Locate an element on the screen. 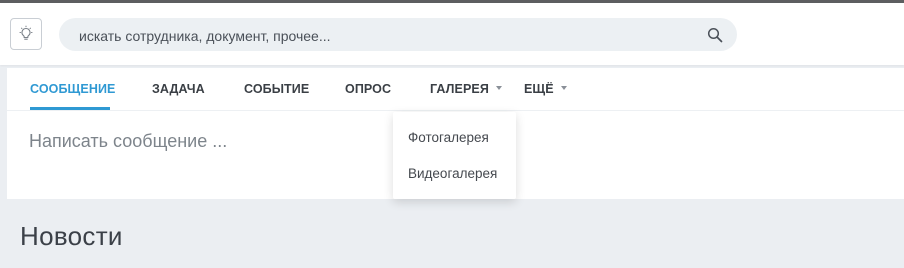 Image resolution: width=904 pixels, height=268 pixels. tab-gallery-label: ГАЛЕРЕЯ is located at coordinates (459, 89).